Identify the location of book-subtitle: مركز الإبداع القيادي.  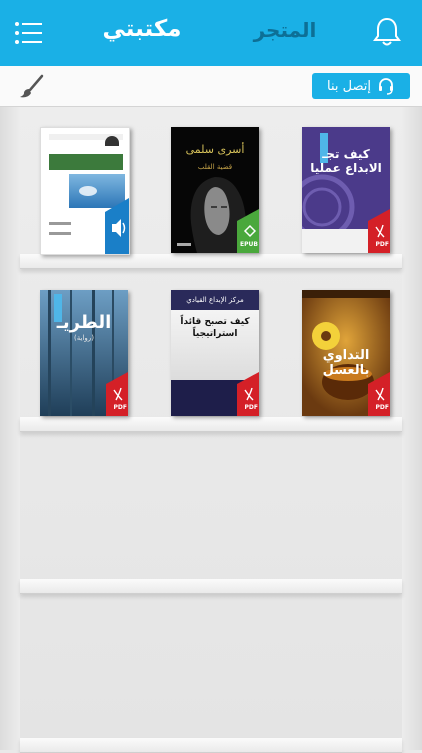
(215, 300).